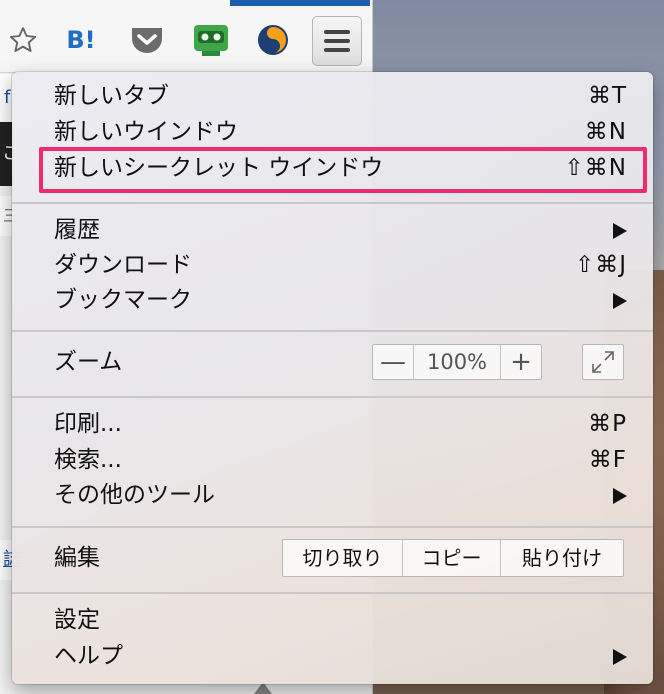 The image size is (664, 694). I want to click on star-icon, so click(23, 40).